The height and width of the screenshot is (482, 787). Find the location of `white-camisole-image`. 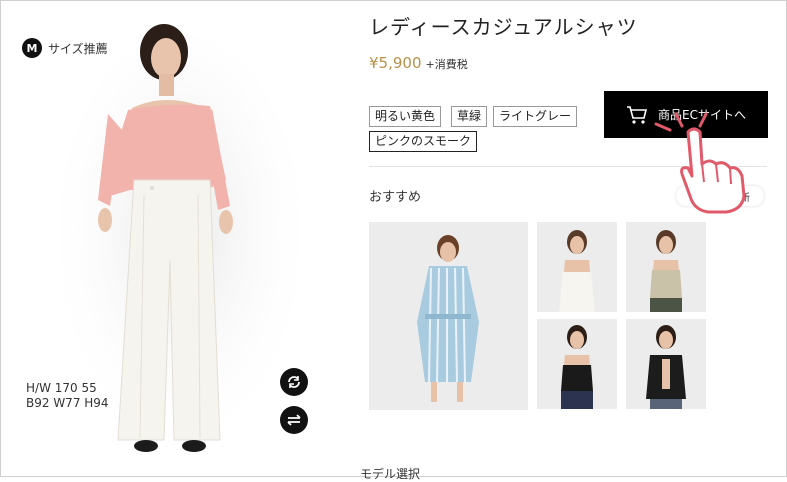

white-camisole-image is located at coordinates (577, 271).